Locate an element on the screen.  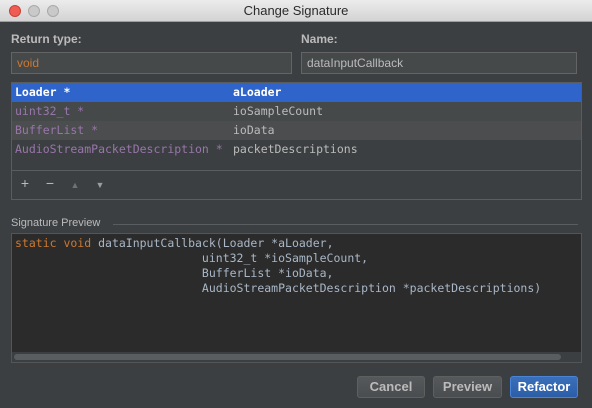
return-type-field: void is located at coordinates (151, 63).